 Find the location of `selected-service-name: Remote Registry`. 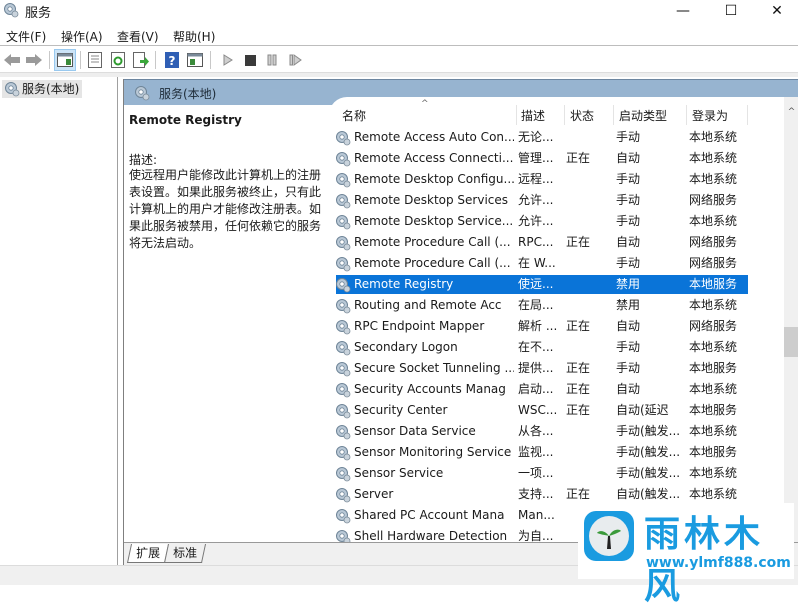

selected-service-name: Remote Registry is located at coordinates (185, 120).